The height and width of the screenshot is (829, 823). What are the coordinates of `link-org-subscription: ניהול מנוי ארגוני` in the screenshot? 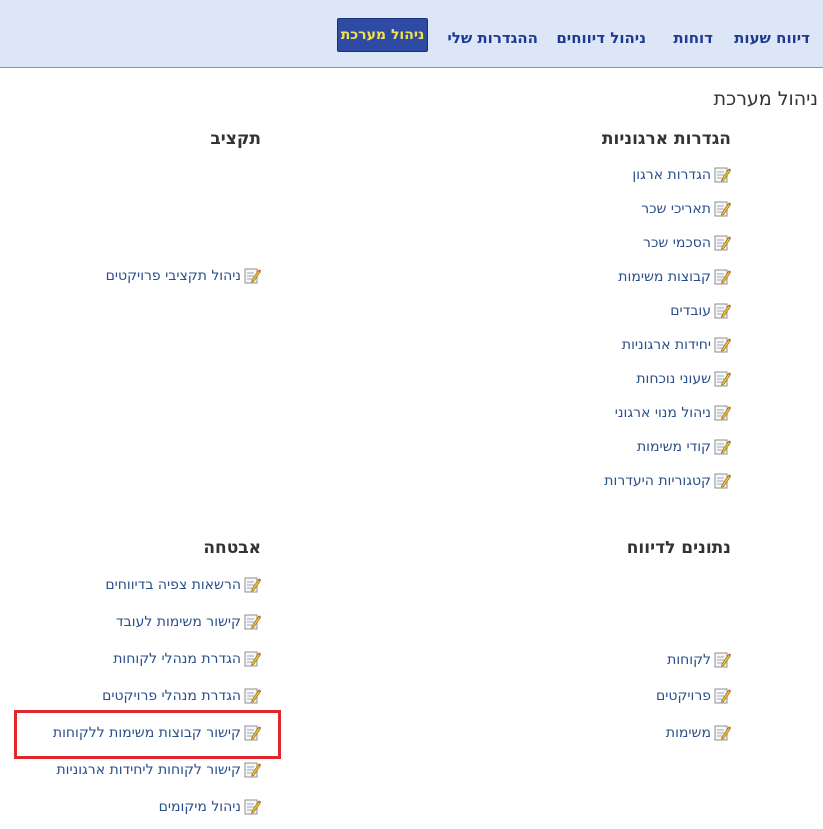 It's located at (673, 412).